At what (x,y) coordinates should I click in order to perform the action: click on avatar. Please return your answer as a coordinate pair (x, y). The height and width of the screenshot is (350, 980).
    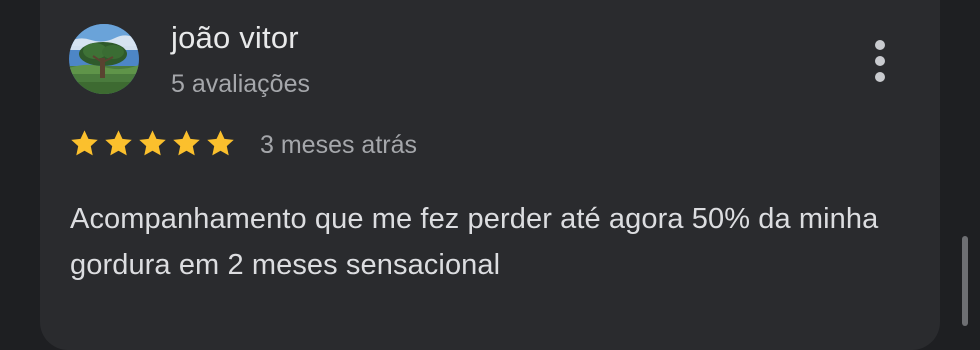
    Looking at the image, I should click on (104, 59).